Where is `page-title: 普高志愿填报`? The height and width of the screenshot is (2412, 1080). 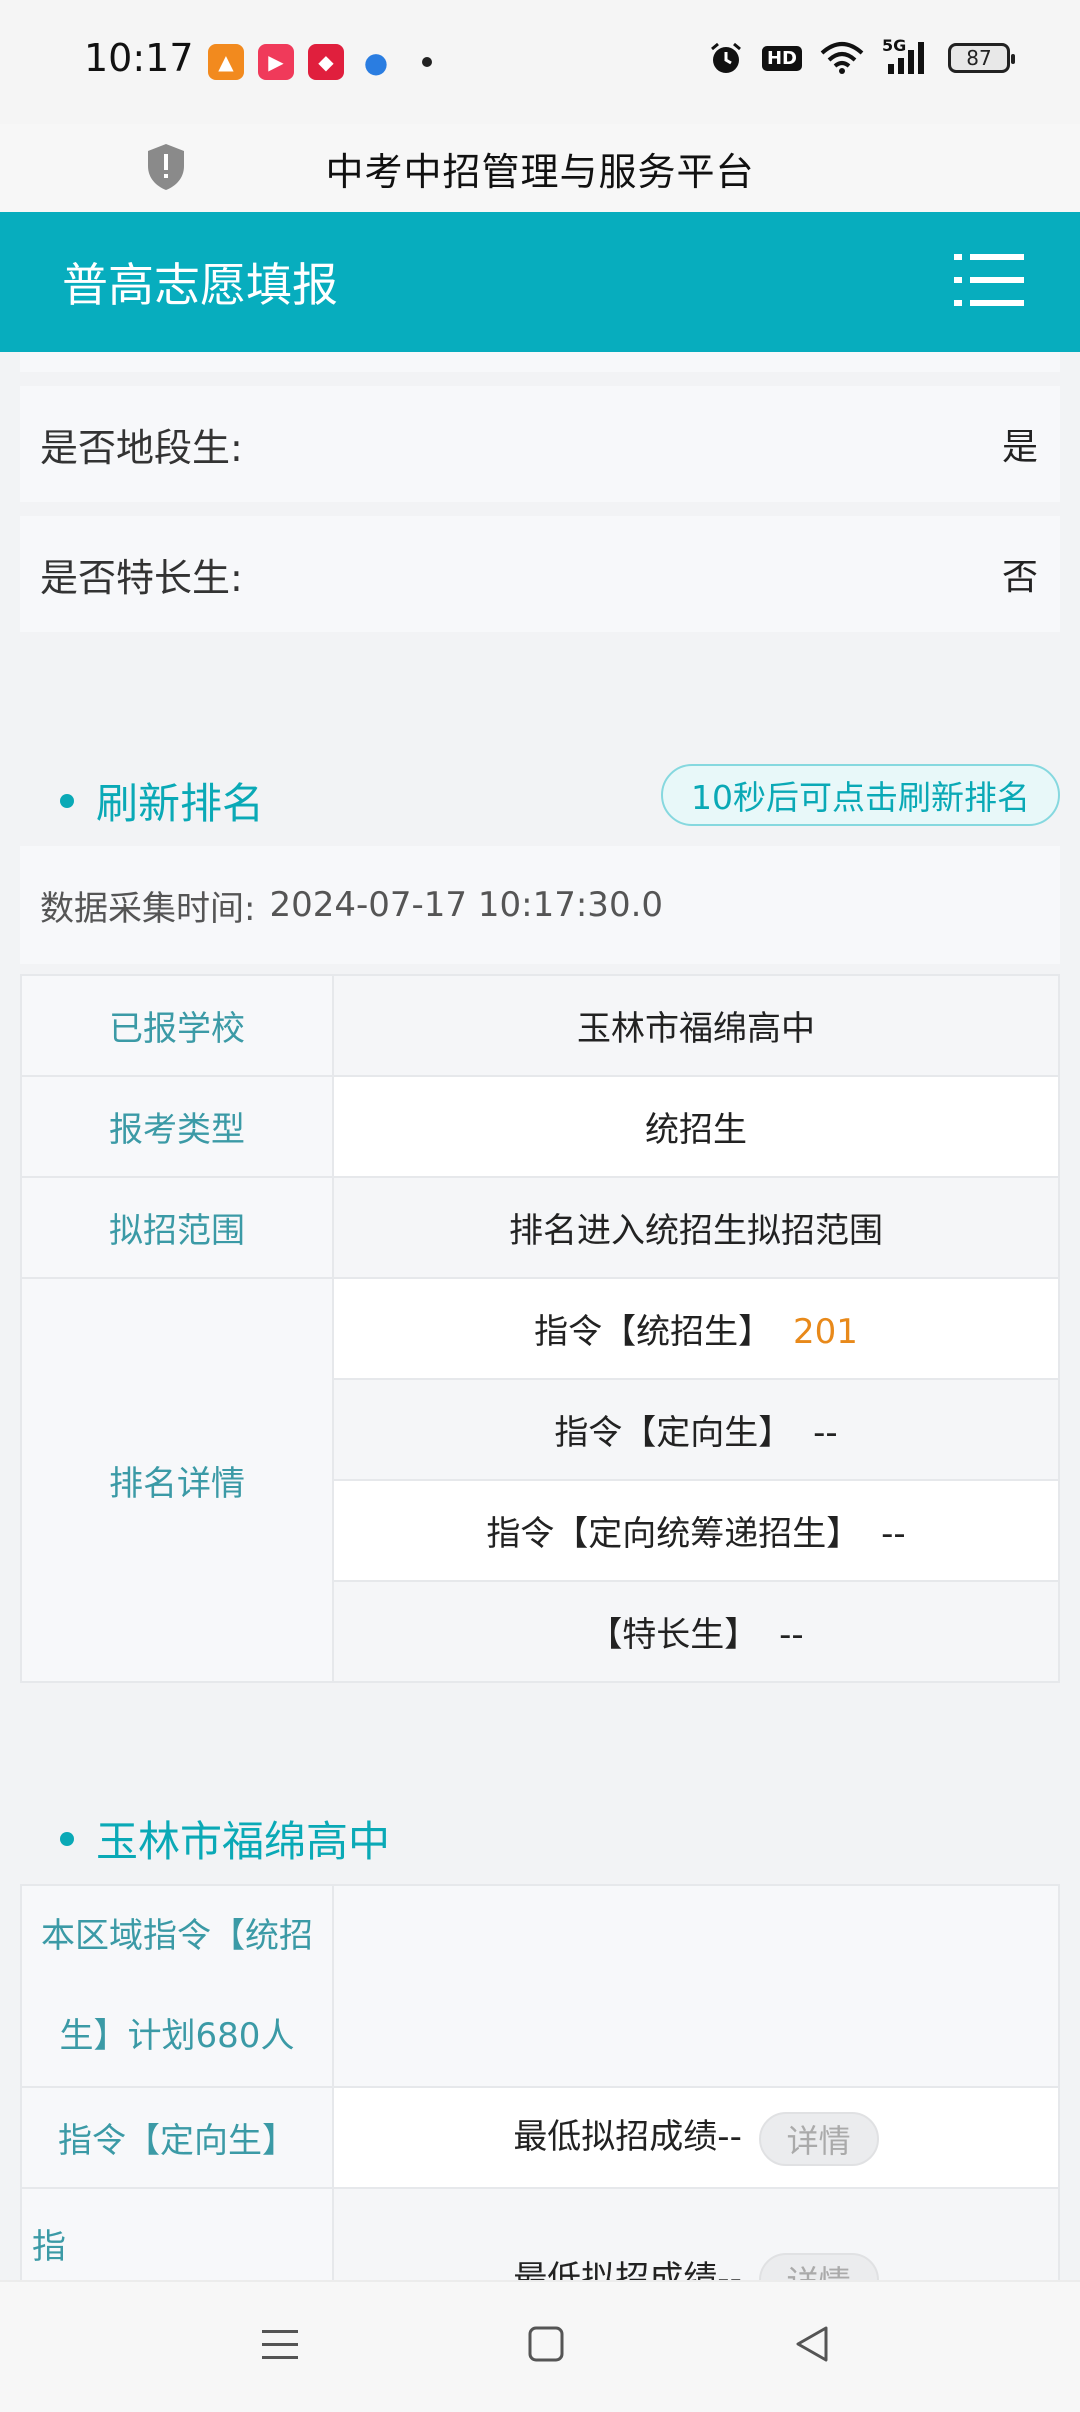 page-title: 普高志愿填报 is located at coordinates (200, 285).